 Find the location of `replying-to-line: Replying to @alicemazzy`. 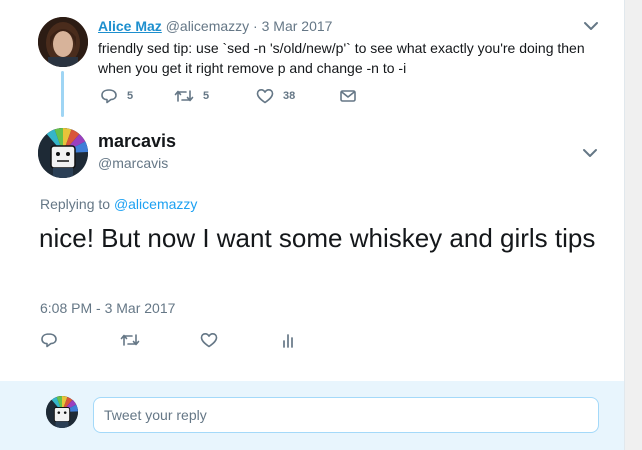

replying-to-line: Replying to @alicemazzy is located at coordinates (118, 204).